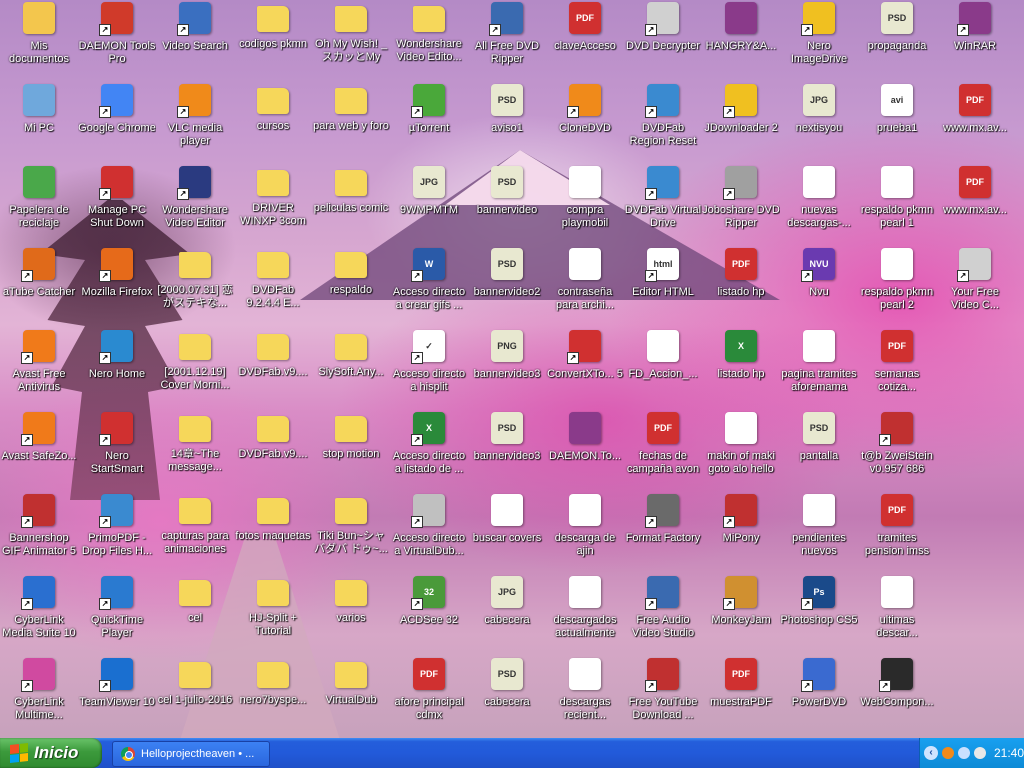 The height and width of the screenshot is (768, 1024). I want to click on desktop-icon: PSD bannervideo, so click(507, 205).